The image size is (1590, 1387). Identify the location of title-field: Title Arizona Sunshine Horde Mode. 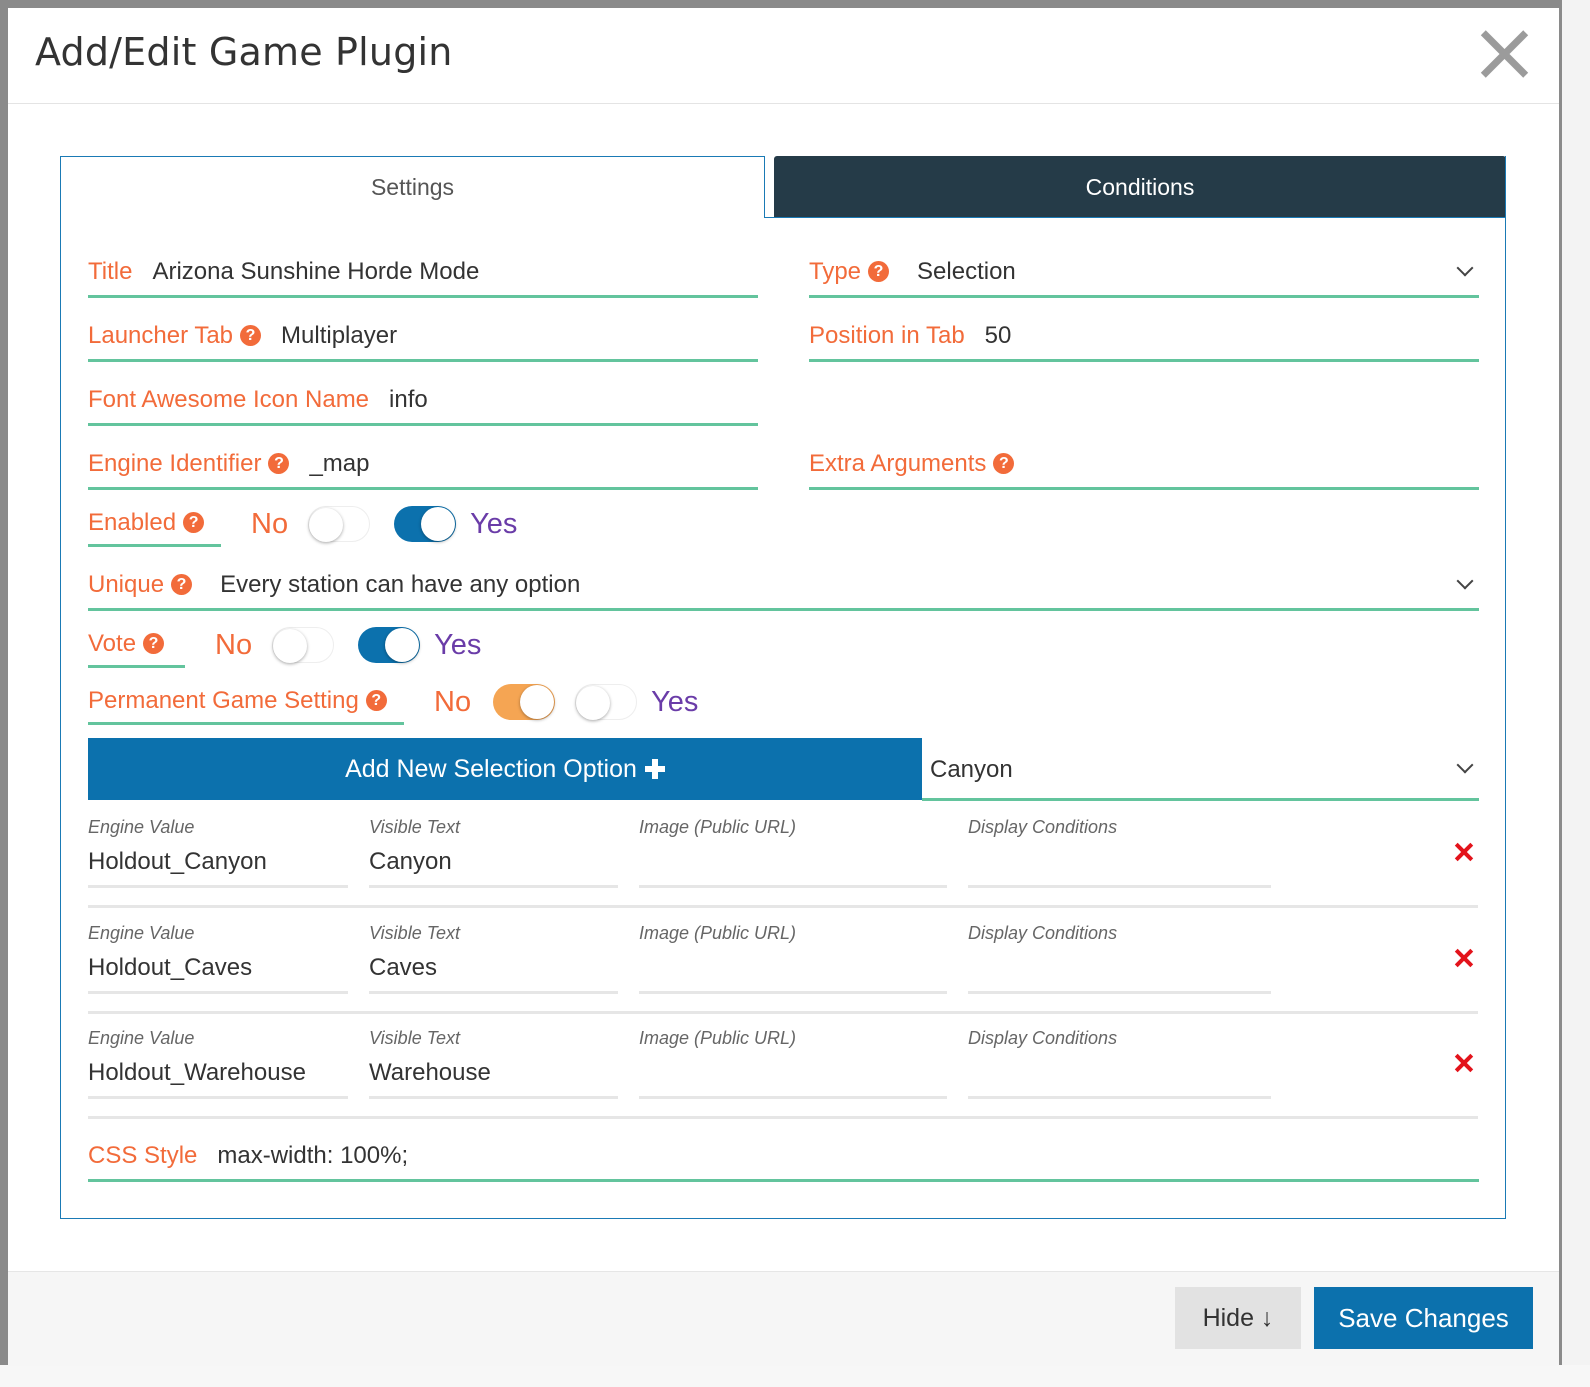
(423, 273).